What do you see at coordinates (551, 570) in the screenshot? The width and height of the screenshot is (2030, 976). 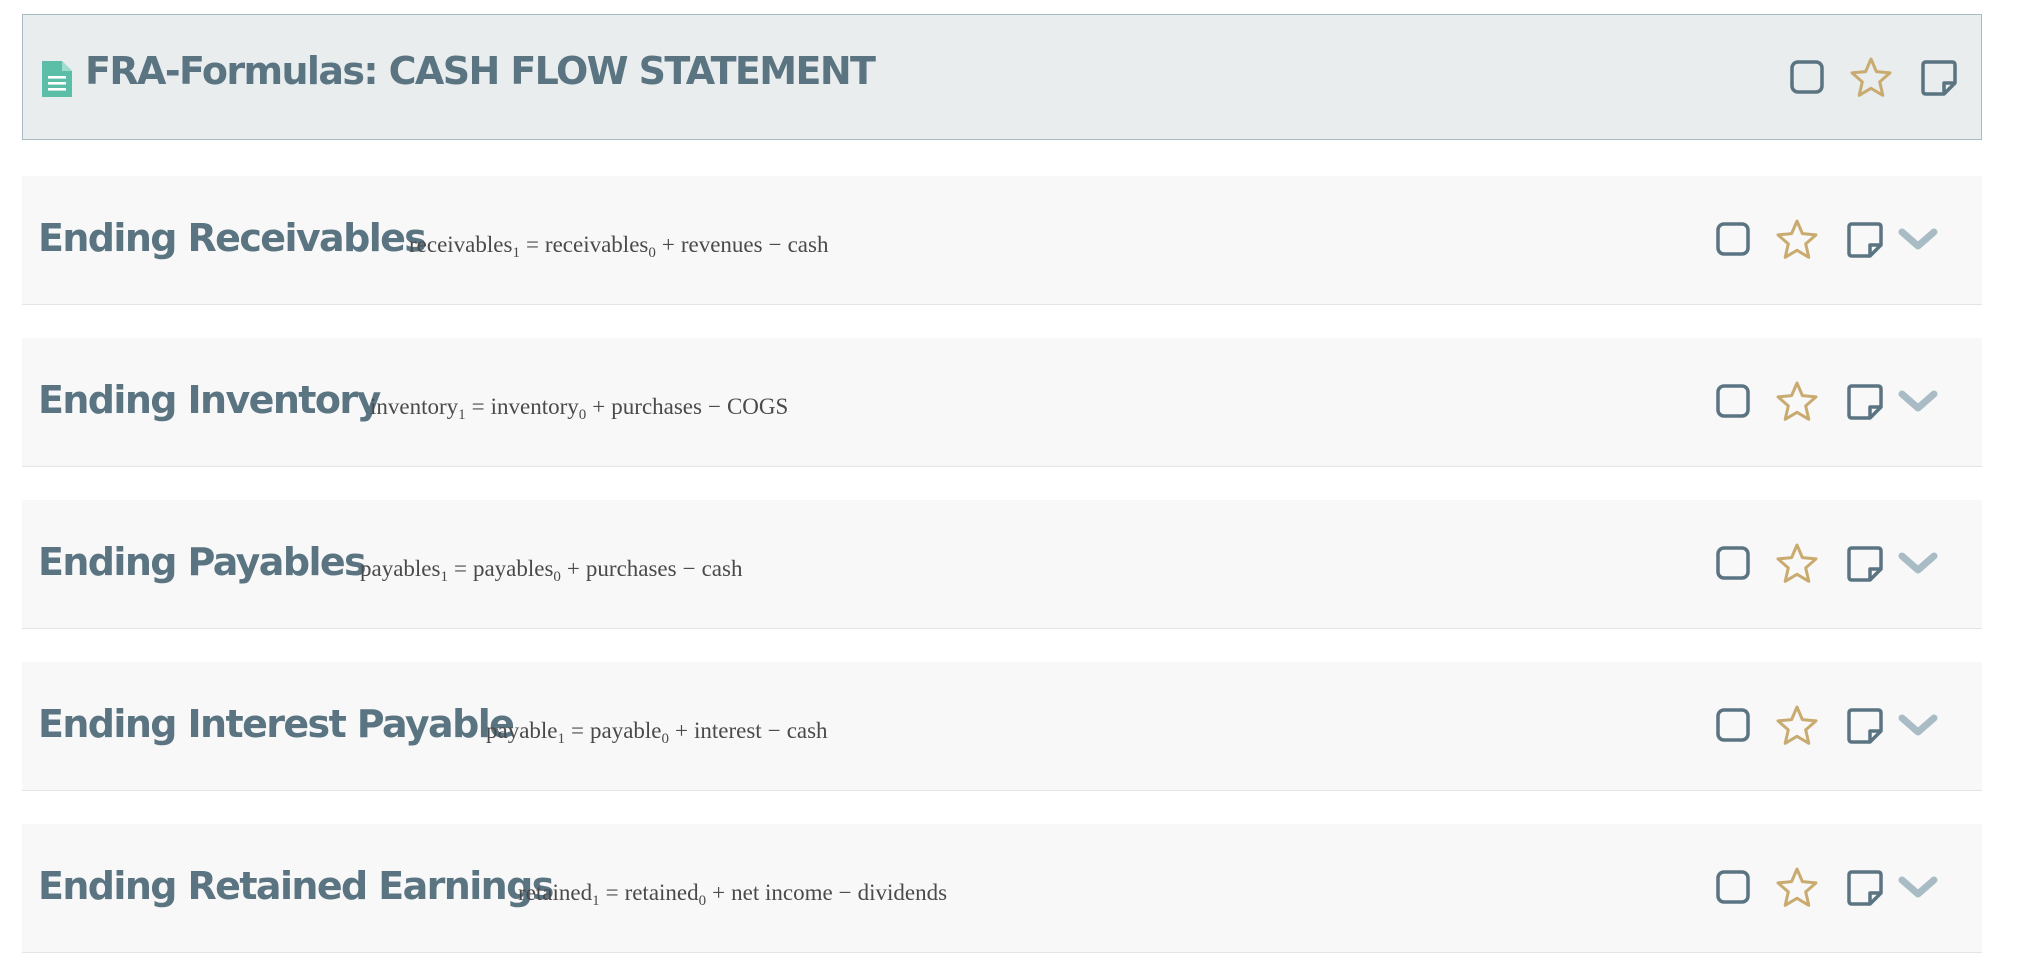 I see `formula-expression: payables1 = payables0 + purchases − cash` at bounding box center [551, 570].